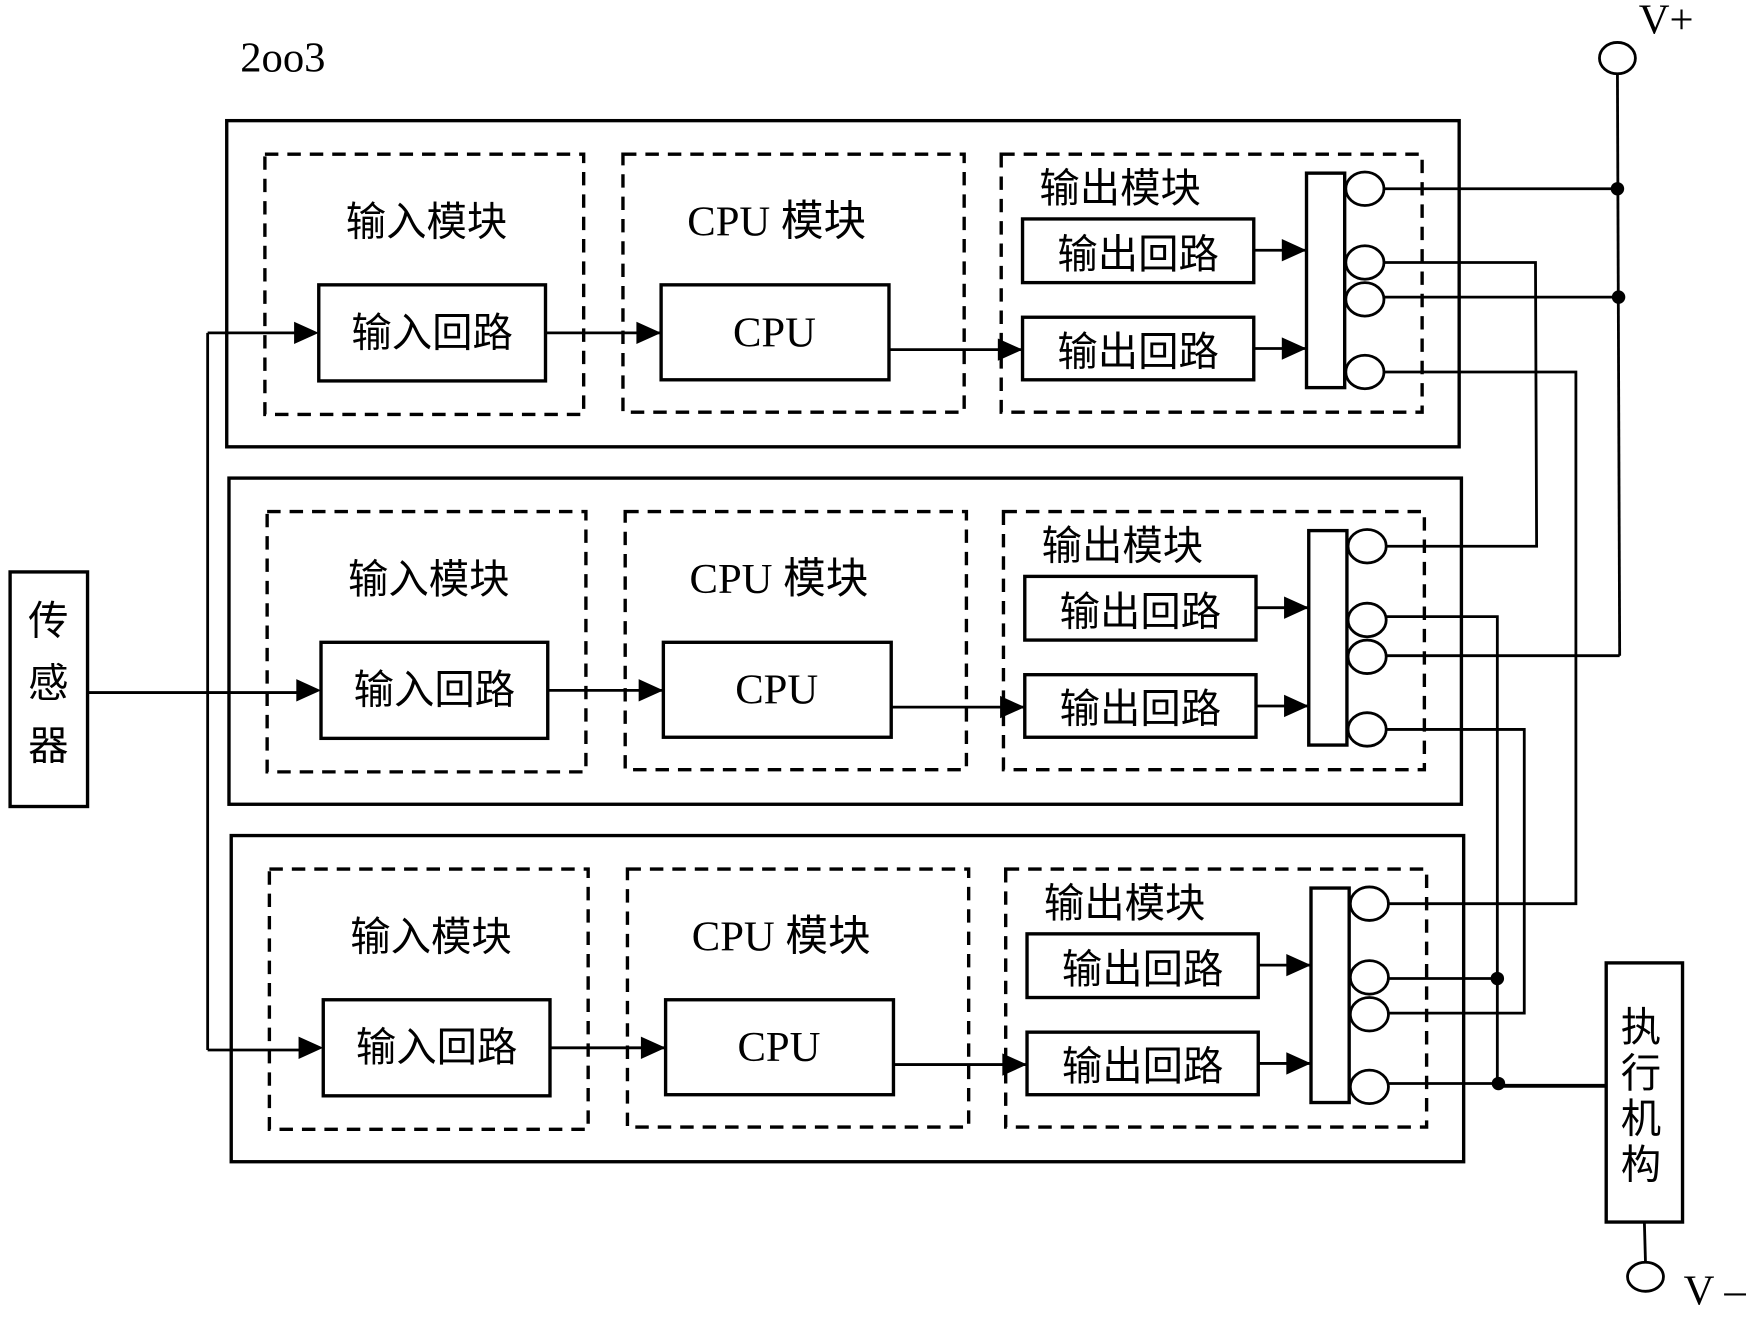 Image resolution: width=1751 pixels, height=1317 pixels. Describe the element at coordinates (1641, 1027) in the screenshot. I see `actuator-label-char: 执` at that location.